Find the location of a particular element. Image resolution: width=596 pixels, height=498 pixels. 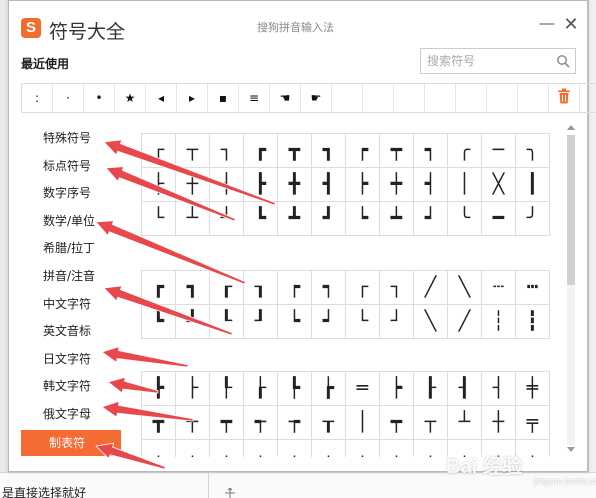

sidebar-category-item: 数学/单位 is located at coordinates (71, 222).